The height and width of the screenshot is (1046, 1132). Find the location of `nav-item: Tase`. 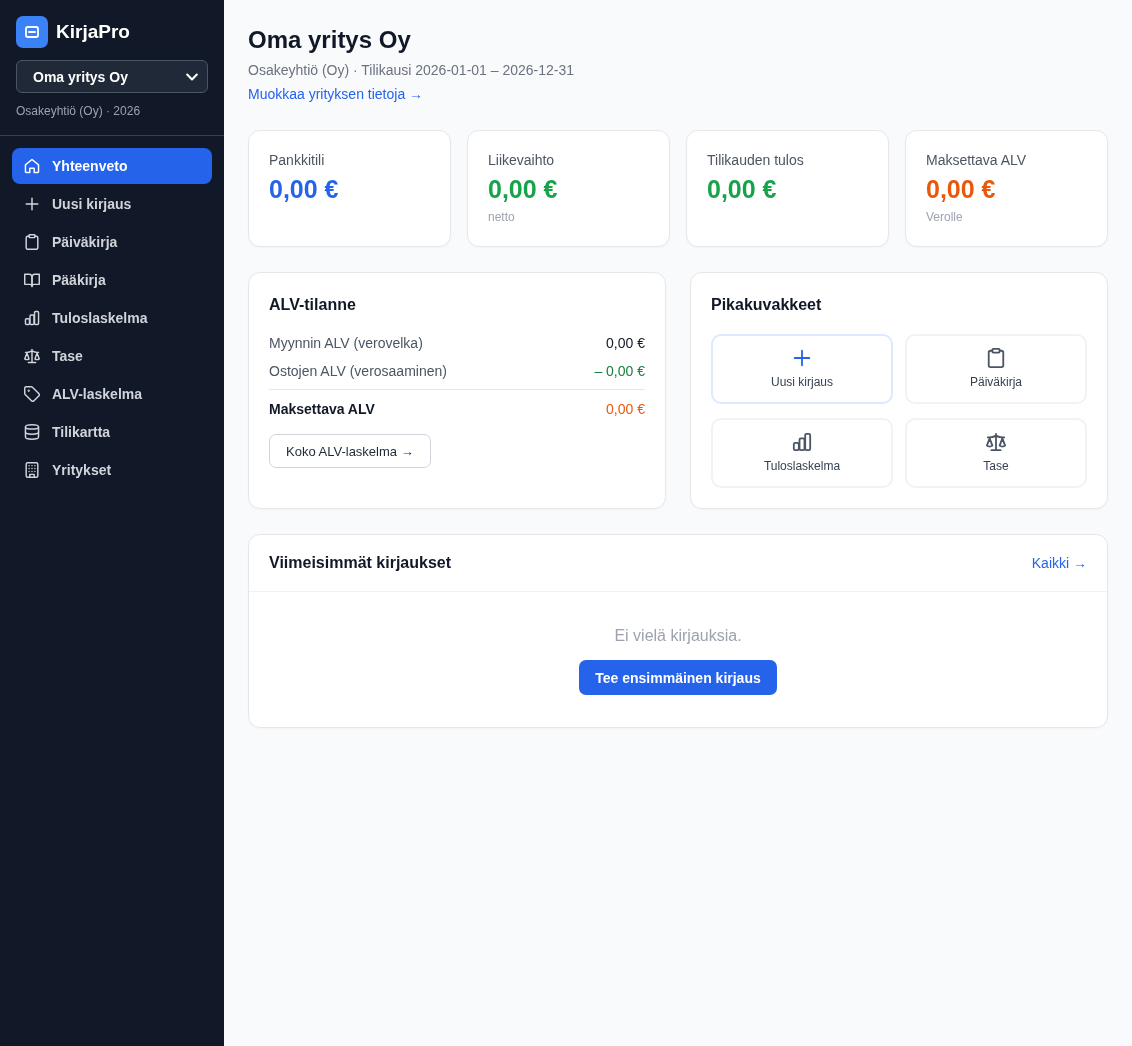

nav-item: Tase is located at coordinates (112, 356).